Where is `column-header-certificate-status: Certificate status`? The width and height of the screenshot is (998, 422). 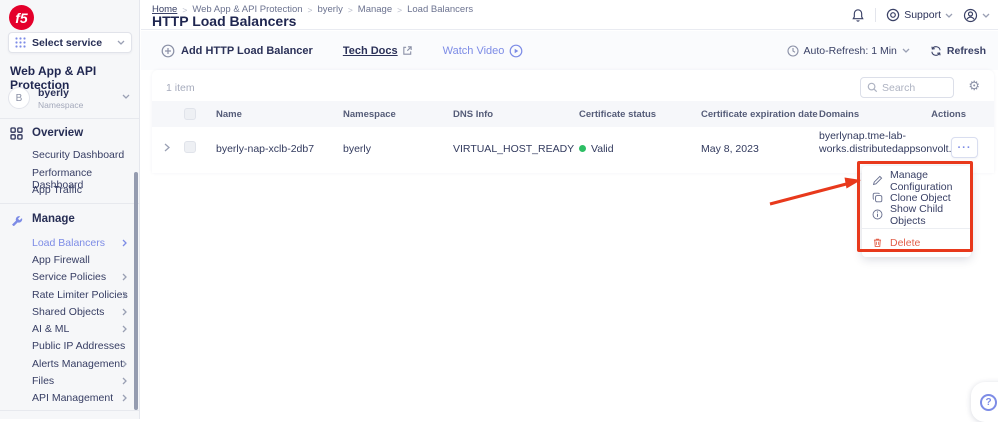
column-header-certificate-status: Certificate status is located at coordinates (617, 114).